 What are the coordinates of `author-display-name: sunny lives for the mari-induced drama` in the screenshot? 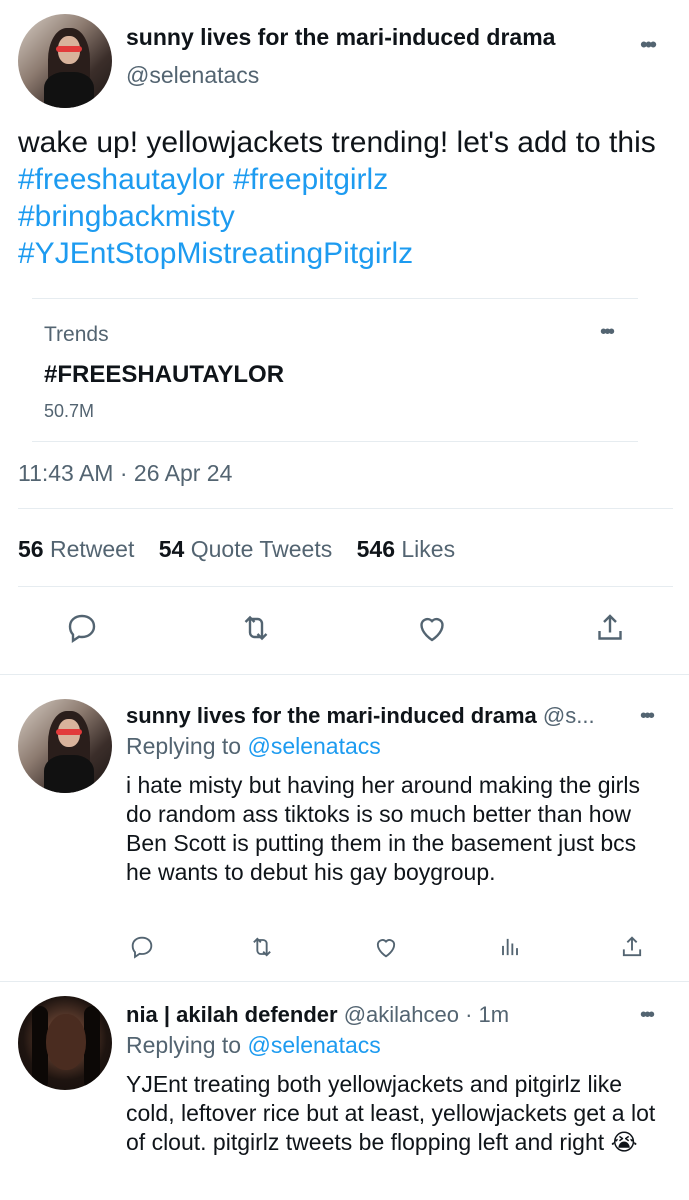 It's located at (340, 37).